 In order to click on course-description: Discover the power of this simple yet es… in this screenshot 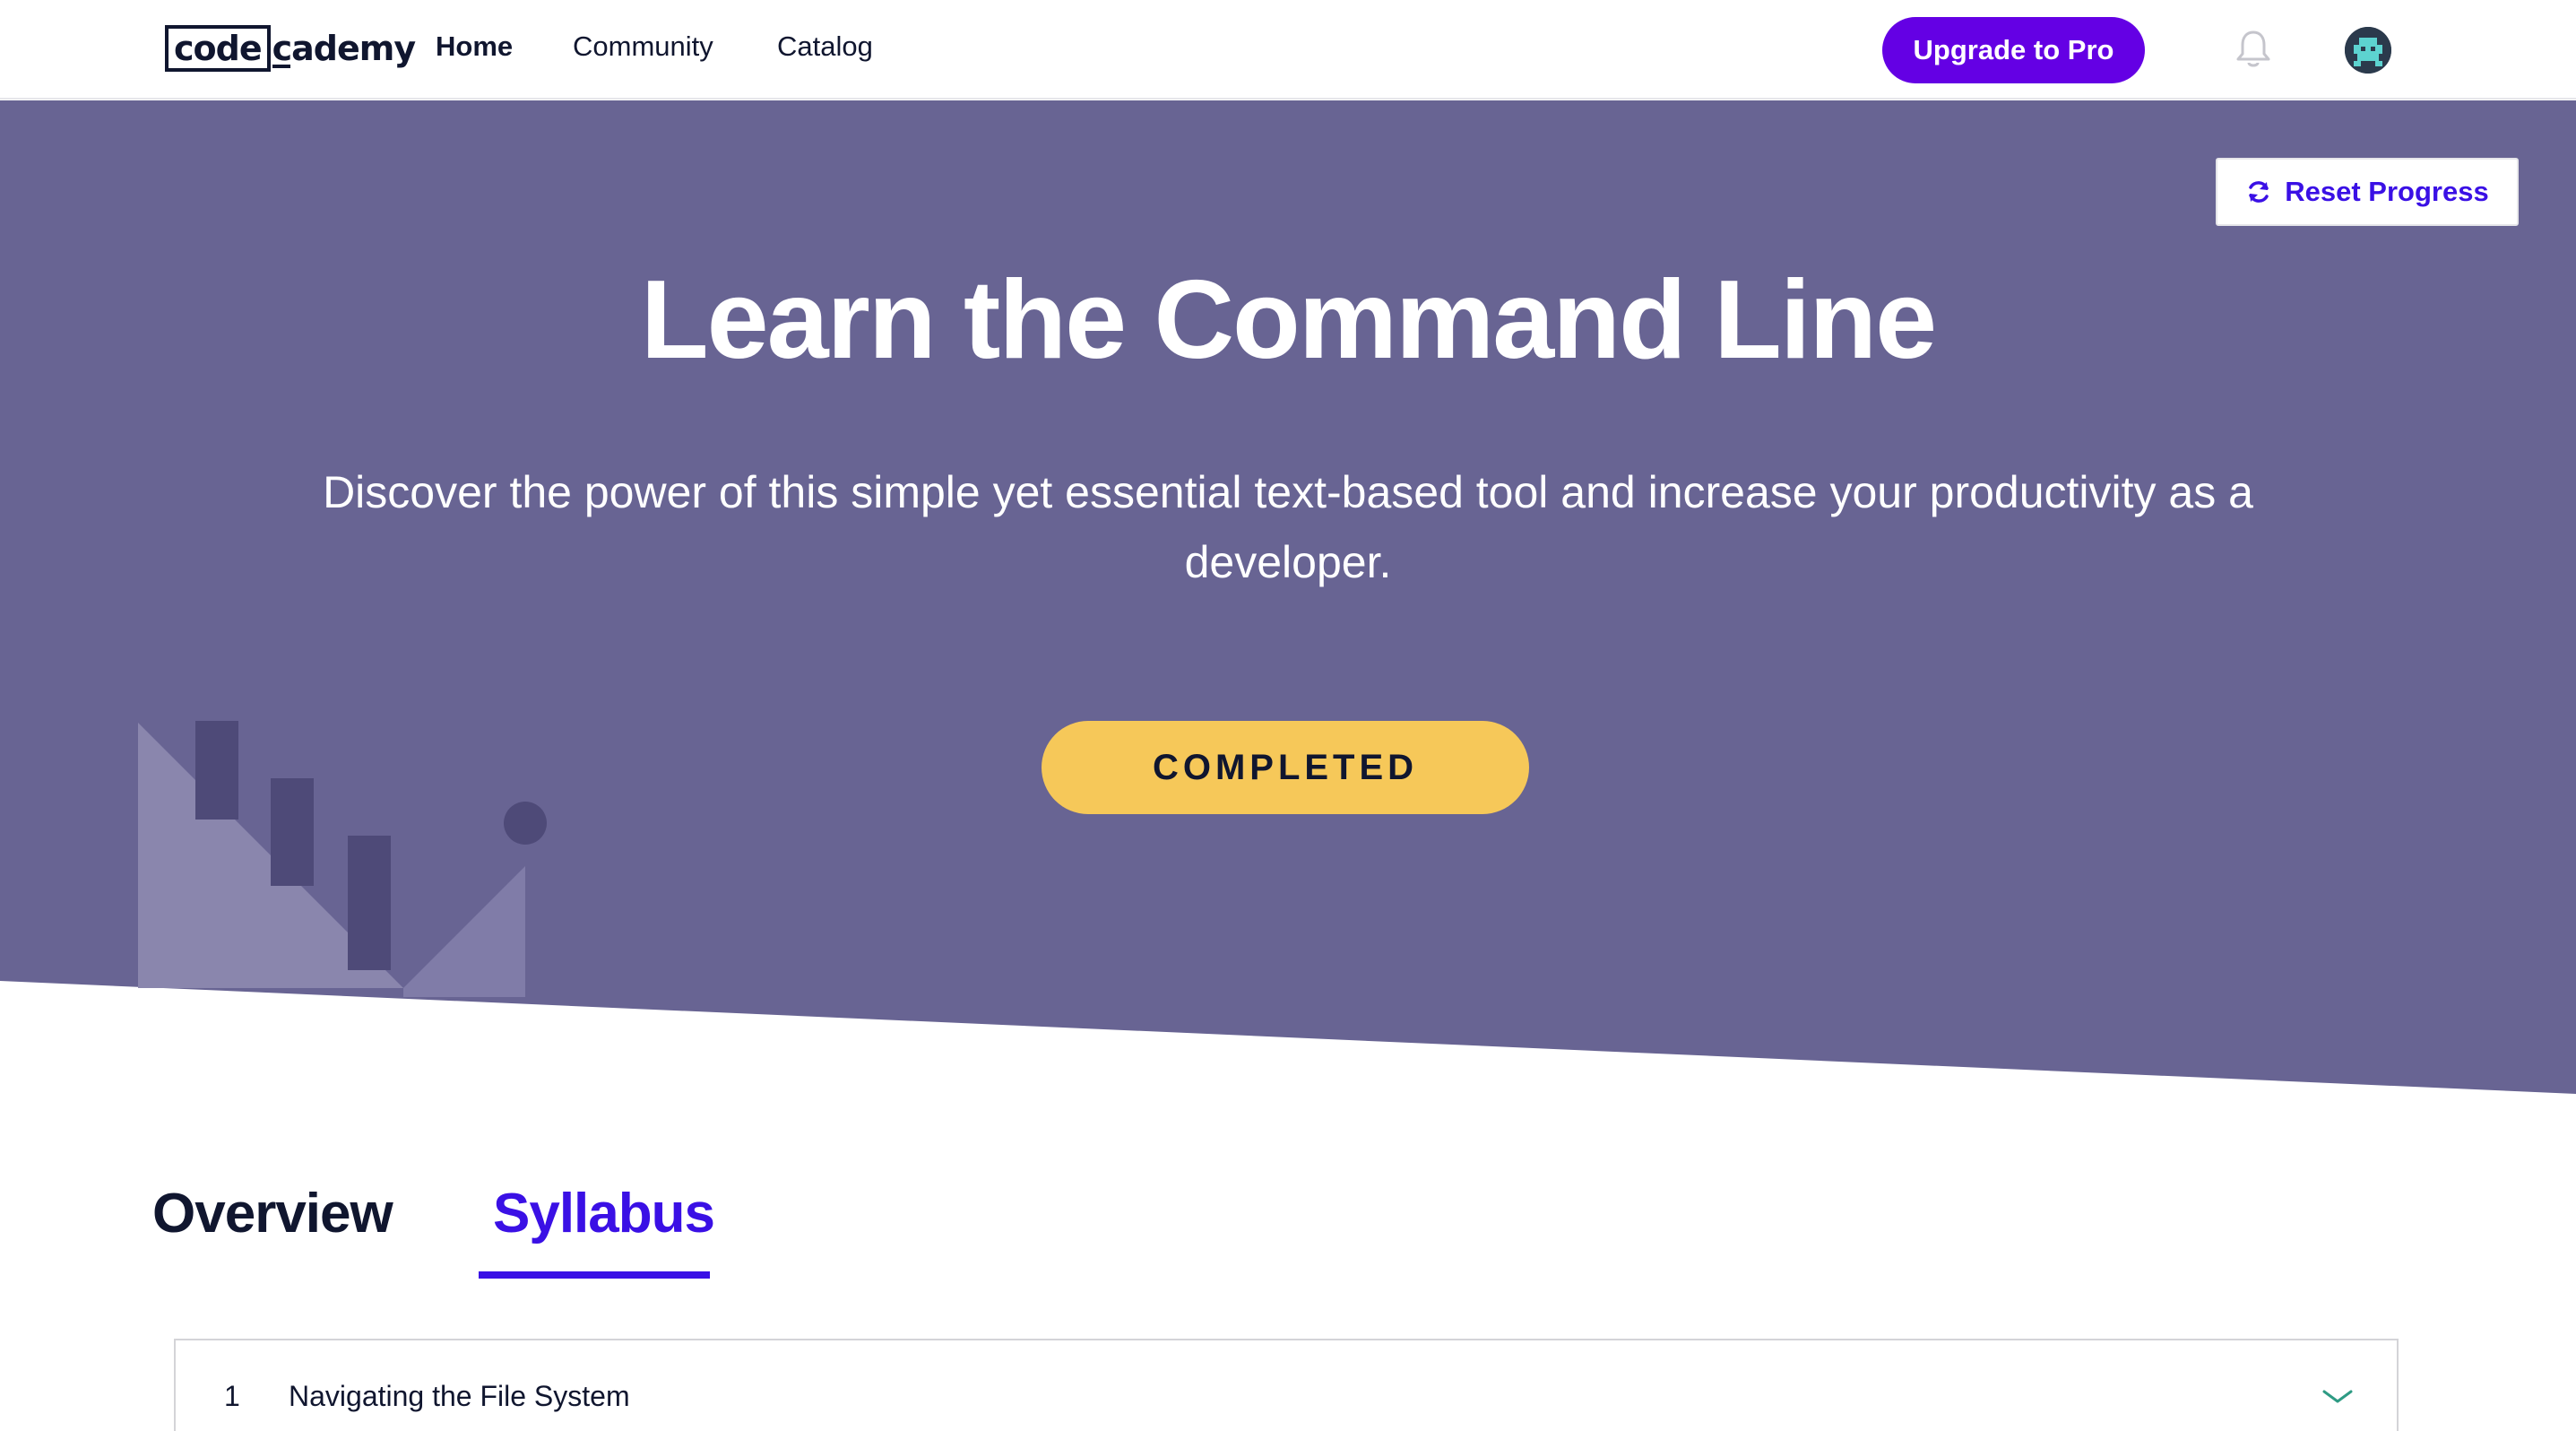, I will do `click(1288, 527)`.